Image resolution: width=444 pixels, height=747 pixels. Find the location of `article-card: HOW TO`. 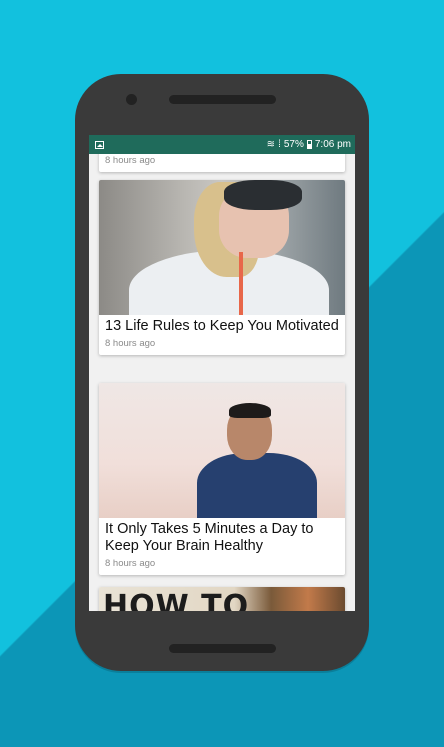

article-card: HOW TO is located at coordinates (222, 599).